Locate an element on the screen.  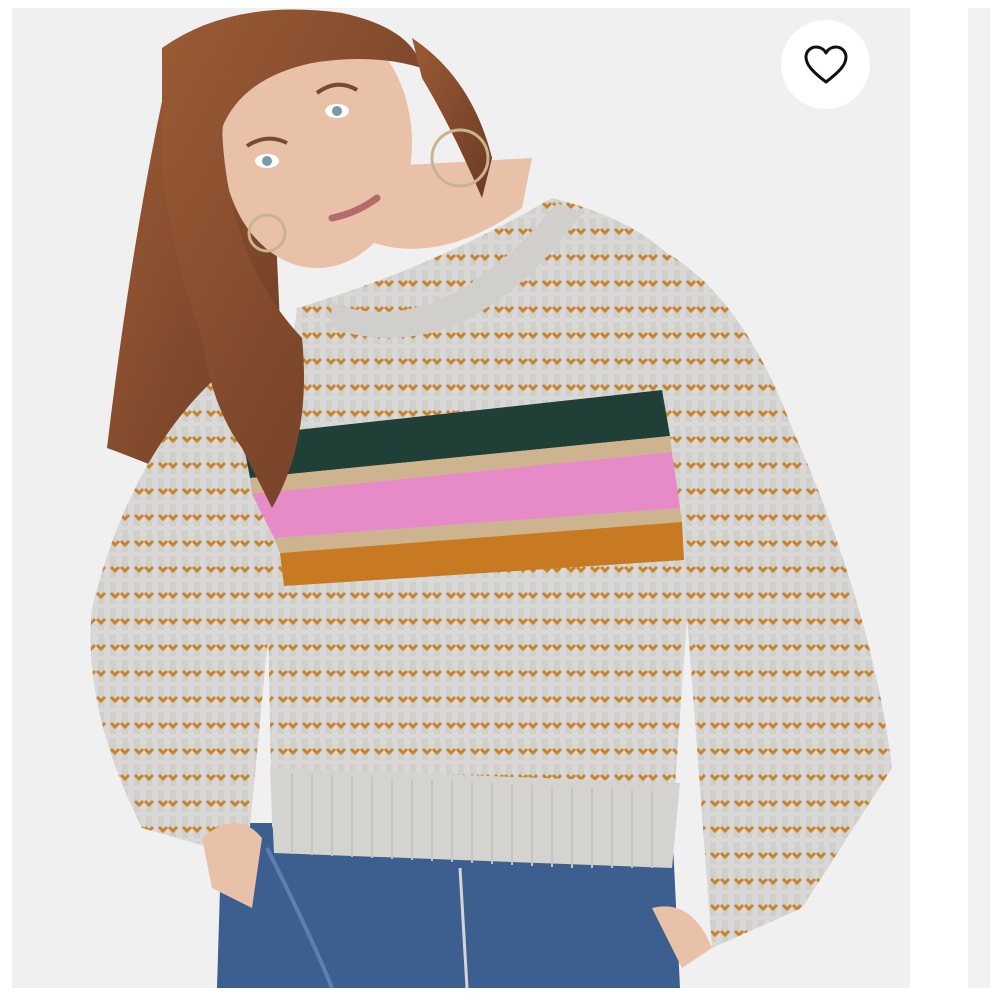
like-button is located at coordinates (825, 64).